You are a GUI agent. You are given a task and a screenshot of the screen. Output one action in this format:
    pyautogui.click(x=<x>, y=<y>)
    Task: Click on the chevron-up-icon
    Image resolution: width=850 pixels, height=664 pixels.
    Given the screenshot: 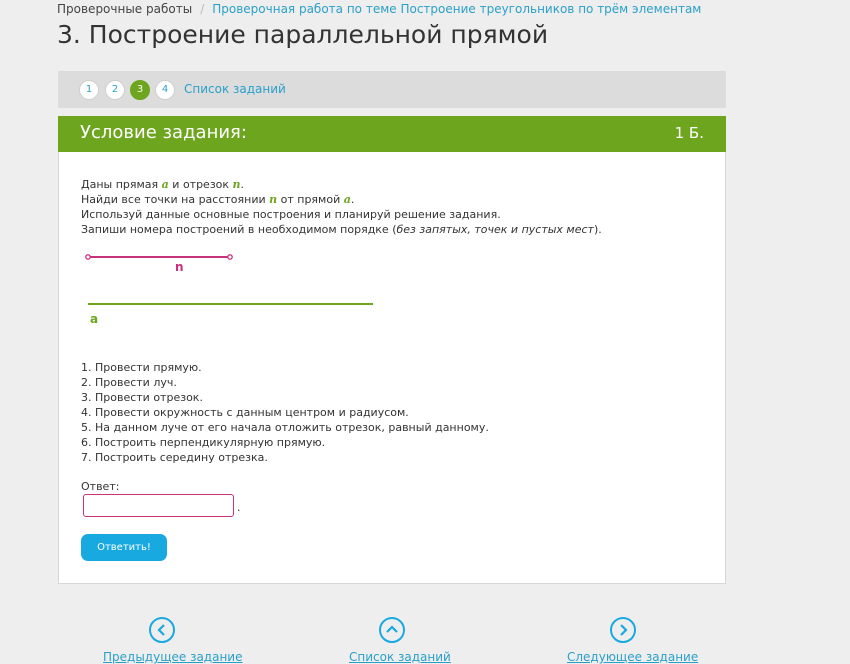 What is the action you would take?
    pyautogui.click(x=392, y=629)
    